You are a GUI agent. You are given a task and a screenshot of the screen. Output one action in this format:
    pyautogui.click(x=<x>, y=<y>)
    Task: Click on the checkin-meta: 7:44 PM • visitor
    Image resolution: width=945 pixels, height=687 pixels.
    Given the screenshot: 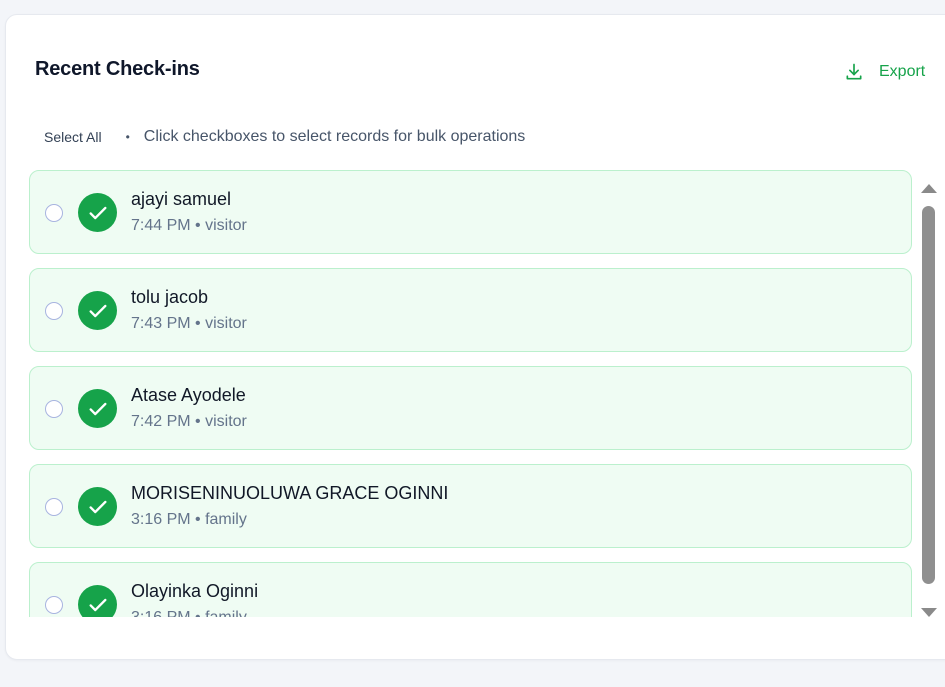 What is the action you would take?
    pyautogui.click(x=189, y=225)
    